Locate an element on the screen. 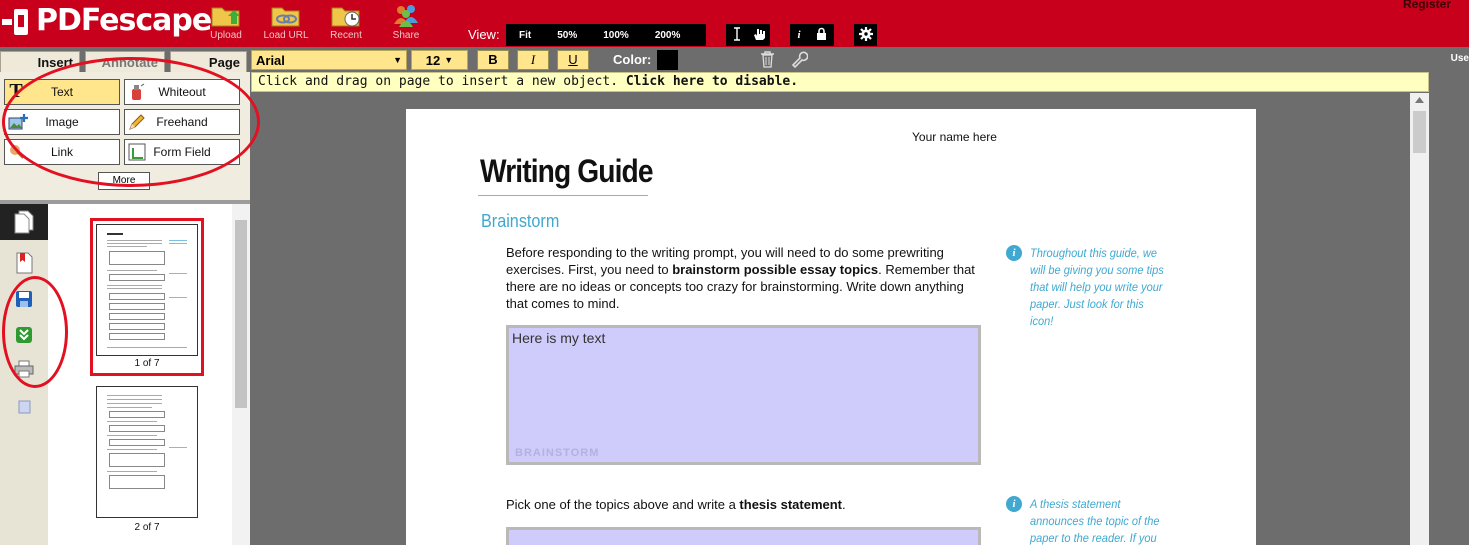 Image resolution: width=1469 pixels, height=545 pixels. download-icon is located at coordinates (24, 335).